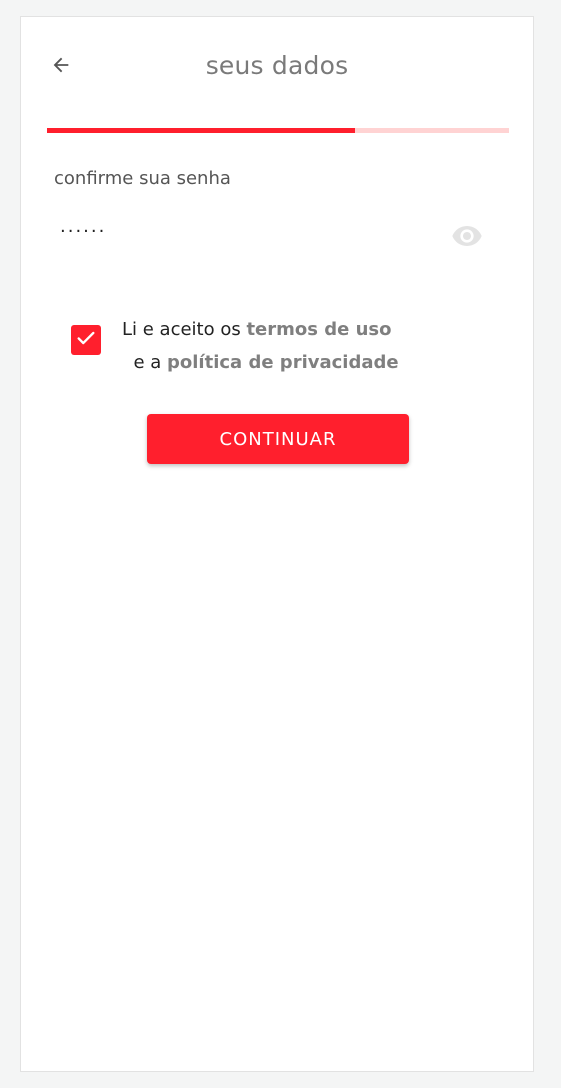 The width and height of the screenshot is (561, 1088). Describe the element at coordinates (201, 130) in the screenshot. I see `progress-fill` at that location.